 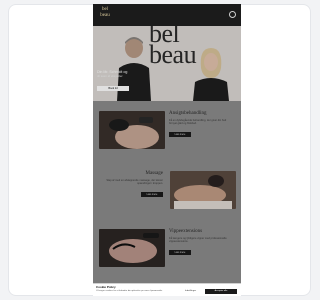 What do you see at coordinates (113, 88) in the screenshot?
I see `book-button: Book tid` at bounding box center [113, 88].